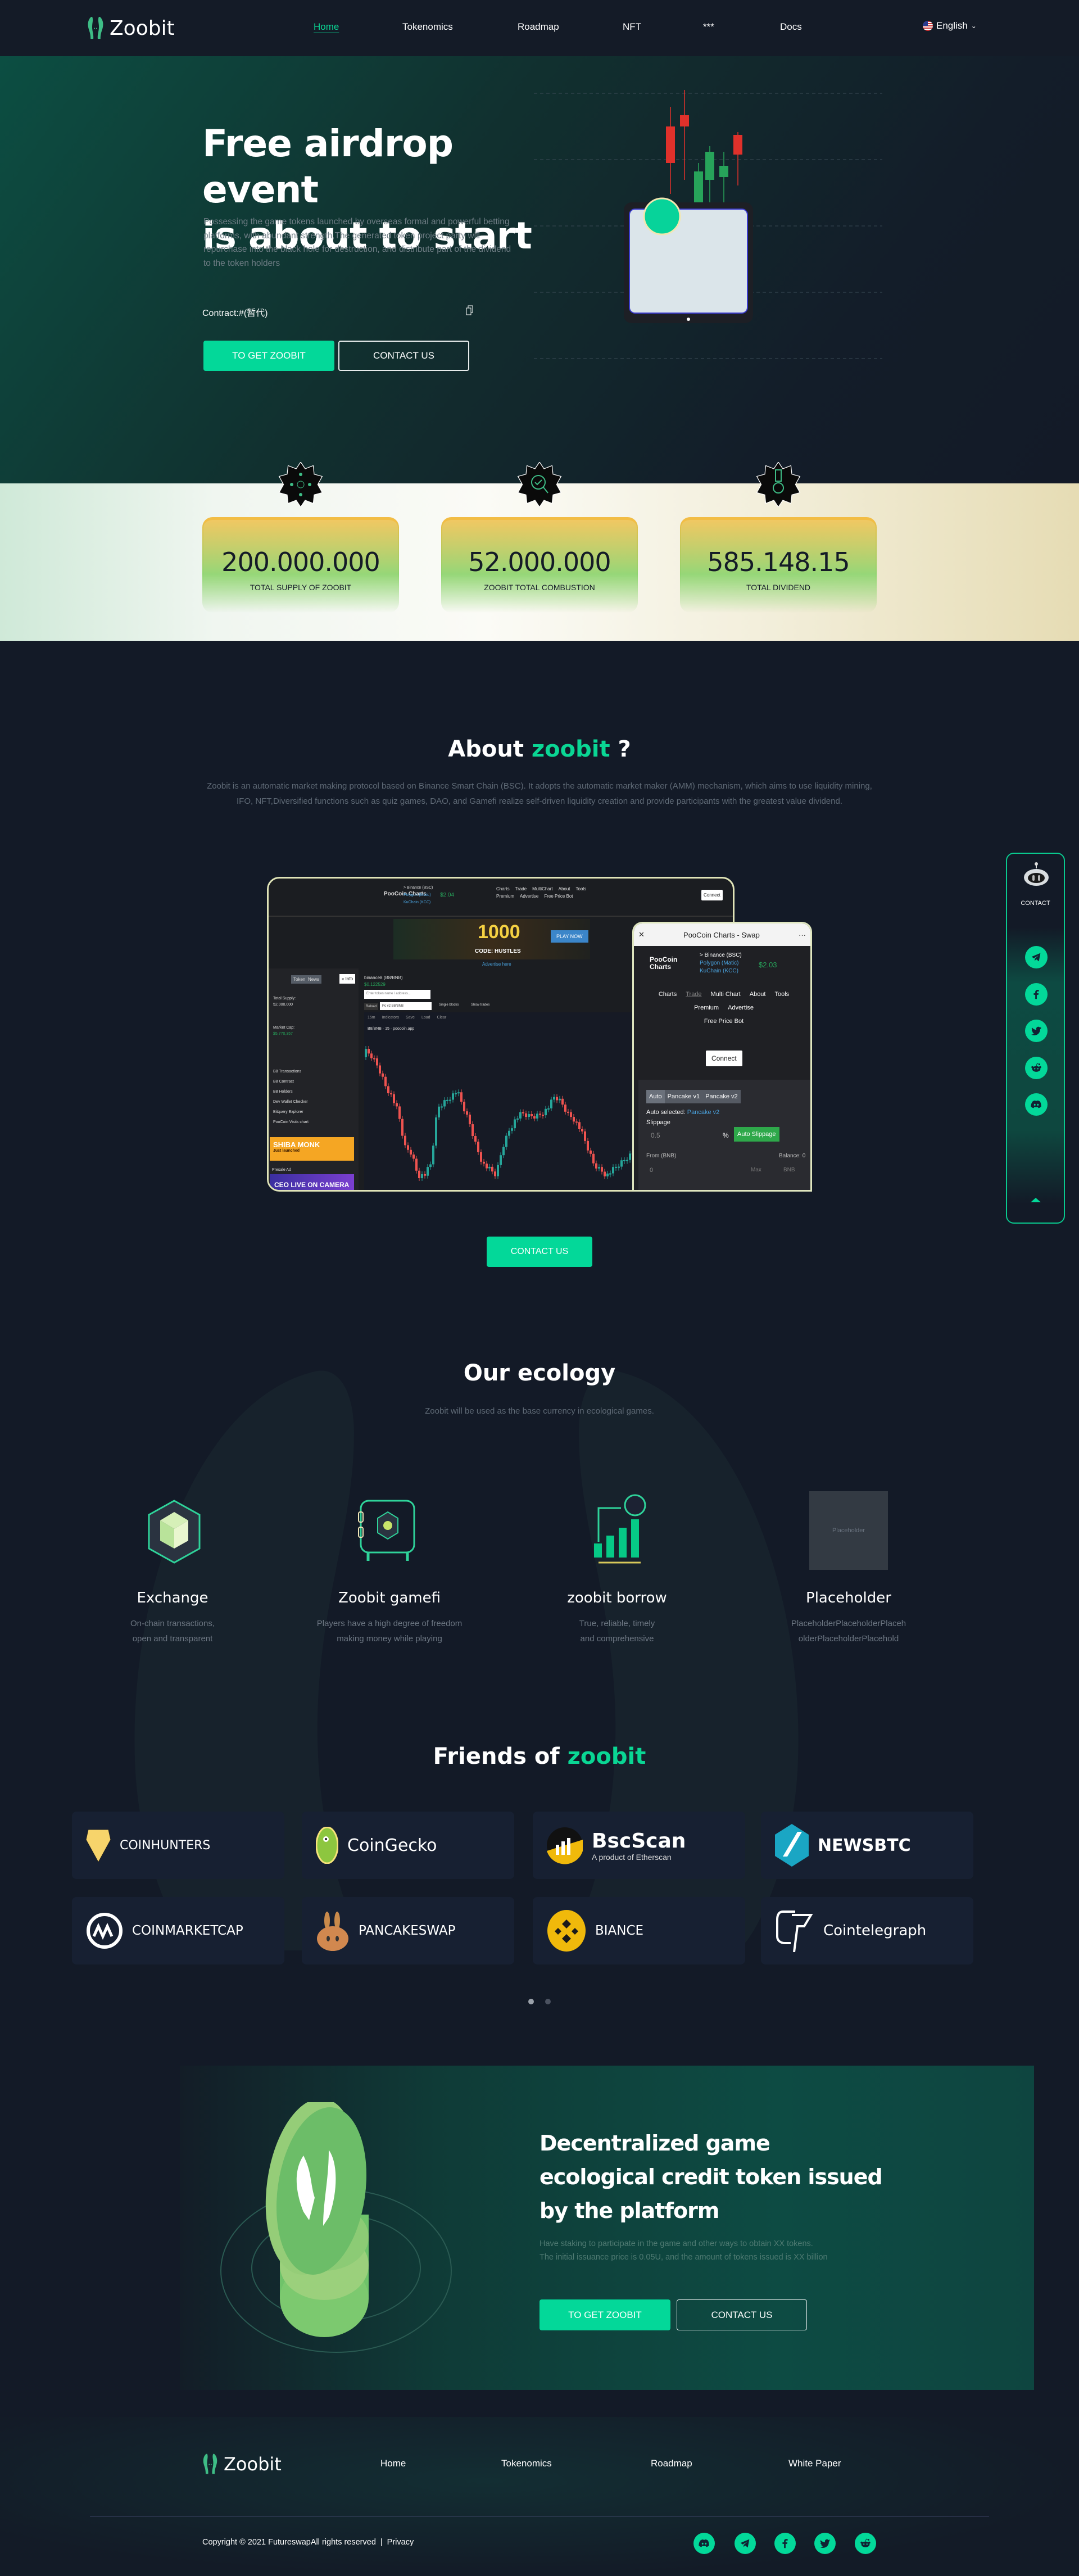 Image resolution: width=1079 pixels, height=2576 pixels. What do you see at coordinates (172, 1639) in the screenshot?
I see `desc-line: open and transparent` at bounding box center [172, 1639].